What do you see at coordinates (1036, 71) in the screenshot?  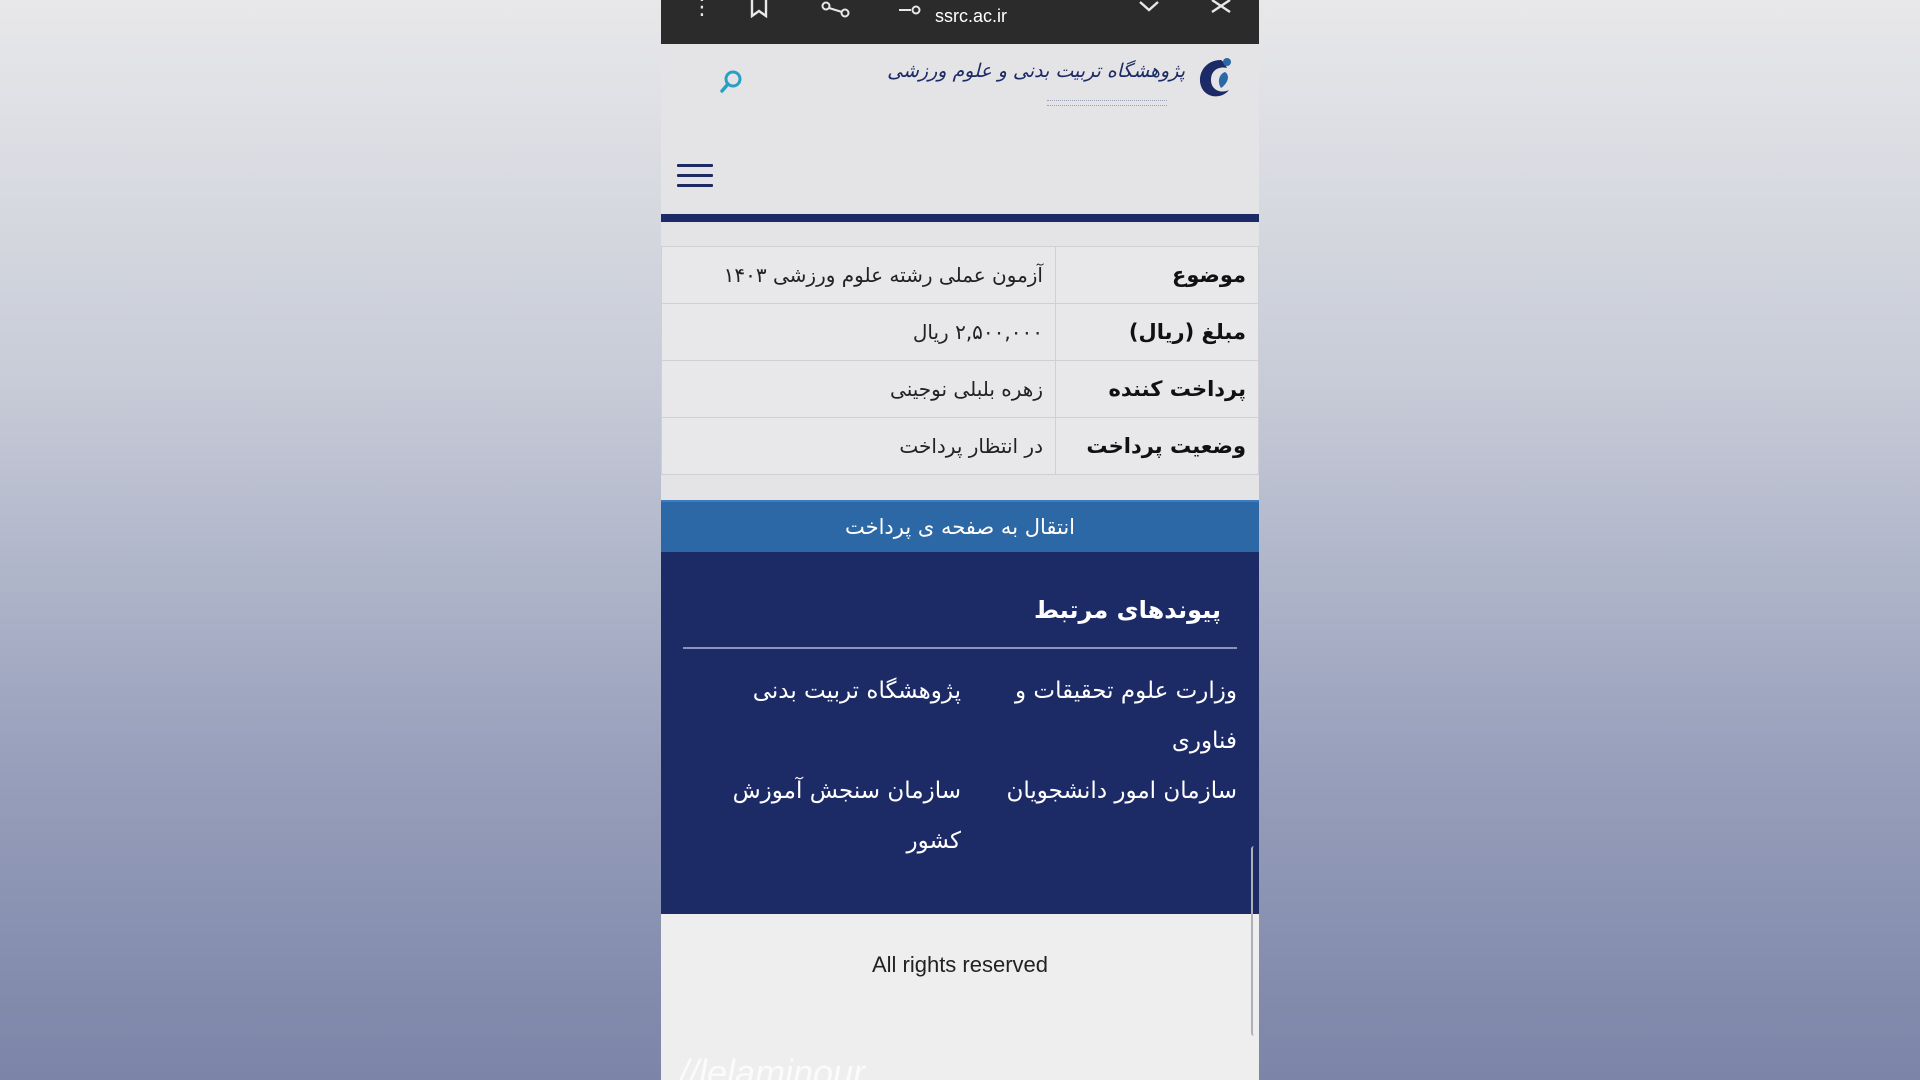 I see `logo-text: پژوهشگاه تربیت بدنی و علوم ورزشی` at bounding box center [1036, 71].